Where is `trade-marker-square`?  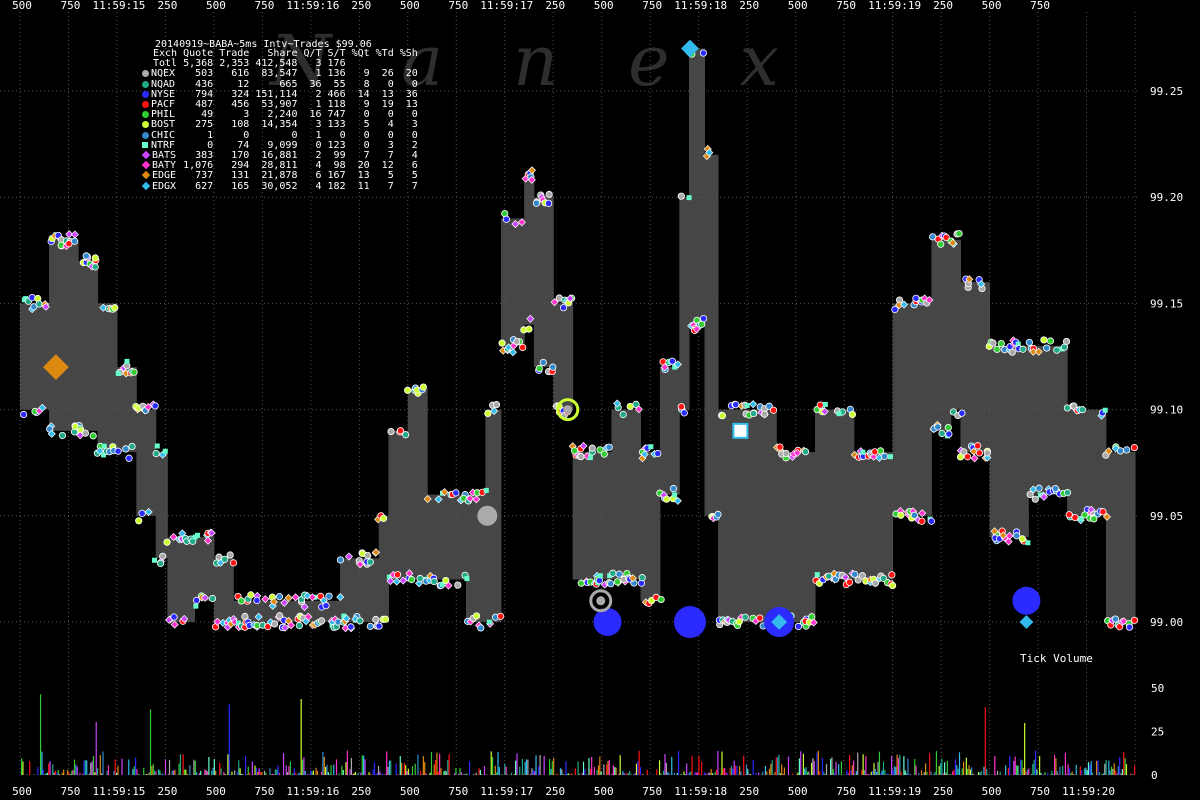 trade-marker-square is located at coordinates (154, 560).